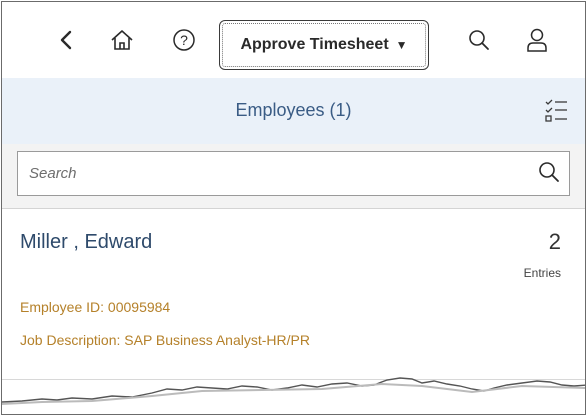 This screenshot has width=587, height=416. What do you see at coordinates (293, 395) in the screenshot?
I see `torn-edge-decoration` at bounding box center [293, 395].